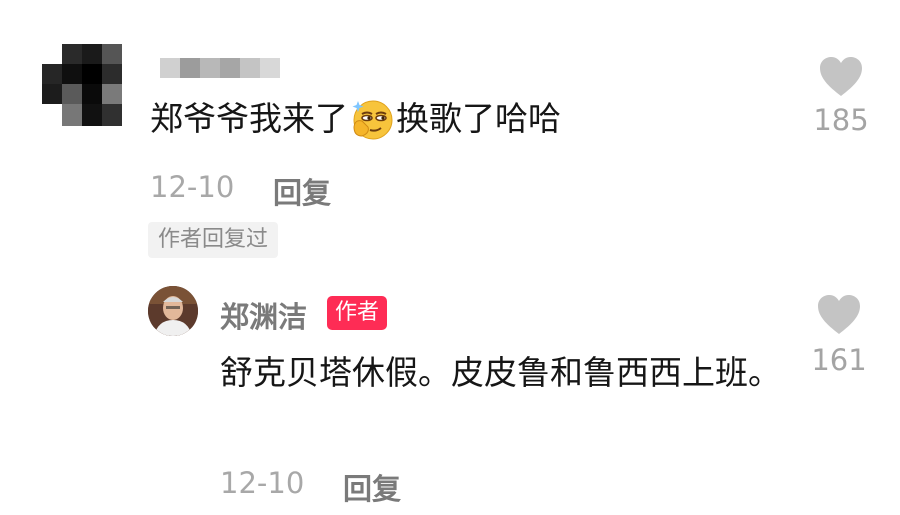 The height and width of the screenshot is (515, 900). What do you see at coordinates (357, 313) in the screenshot?
I see `author-badge: 作者` at bounding box center [357, 313].